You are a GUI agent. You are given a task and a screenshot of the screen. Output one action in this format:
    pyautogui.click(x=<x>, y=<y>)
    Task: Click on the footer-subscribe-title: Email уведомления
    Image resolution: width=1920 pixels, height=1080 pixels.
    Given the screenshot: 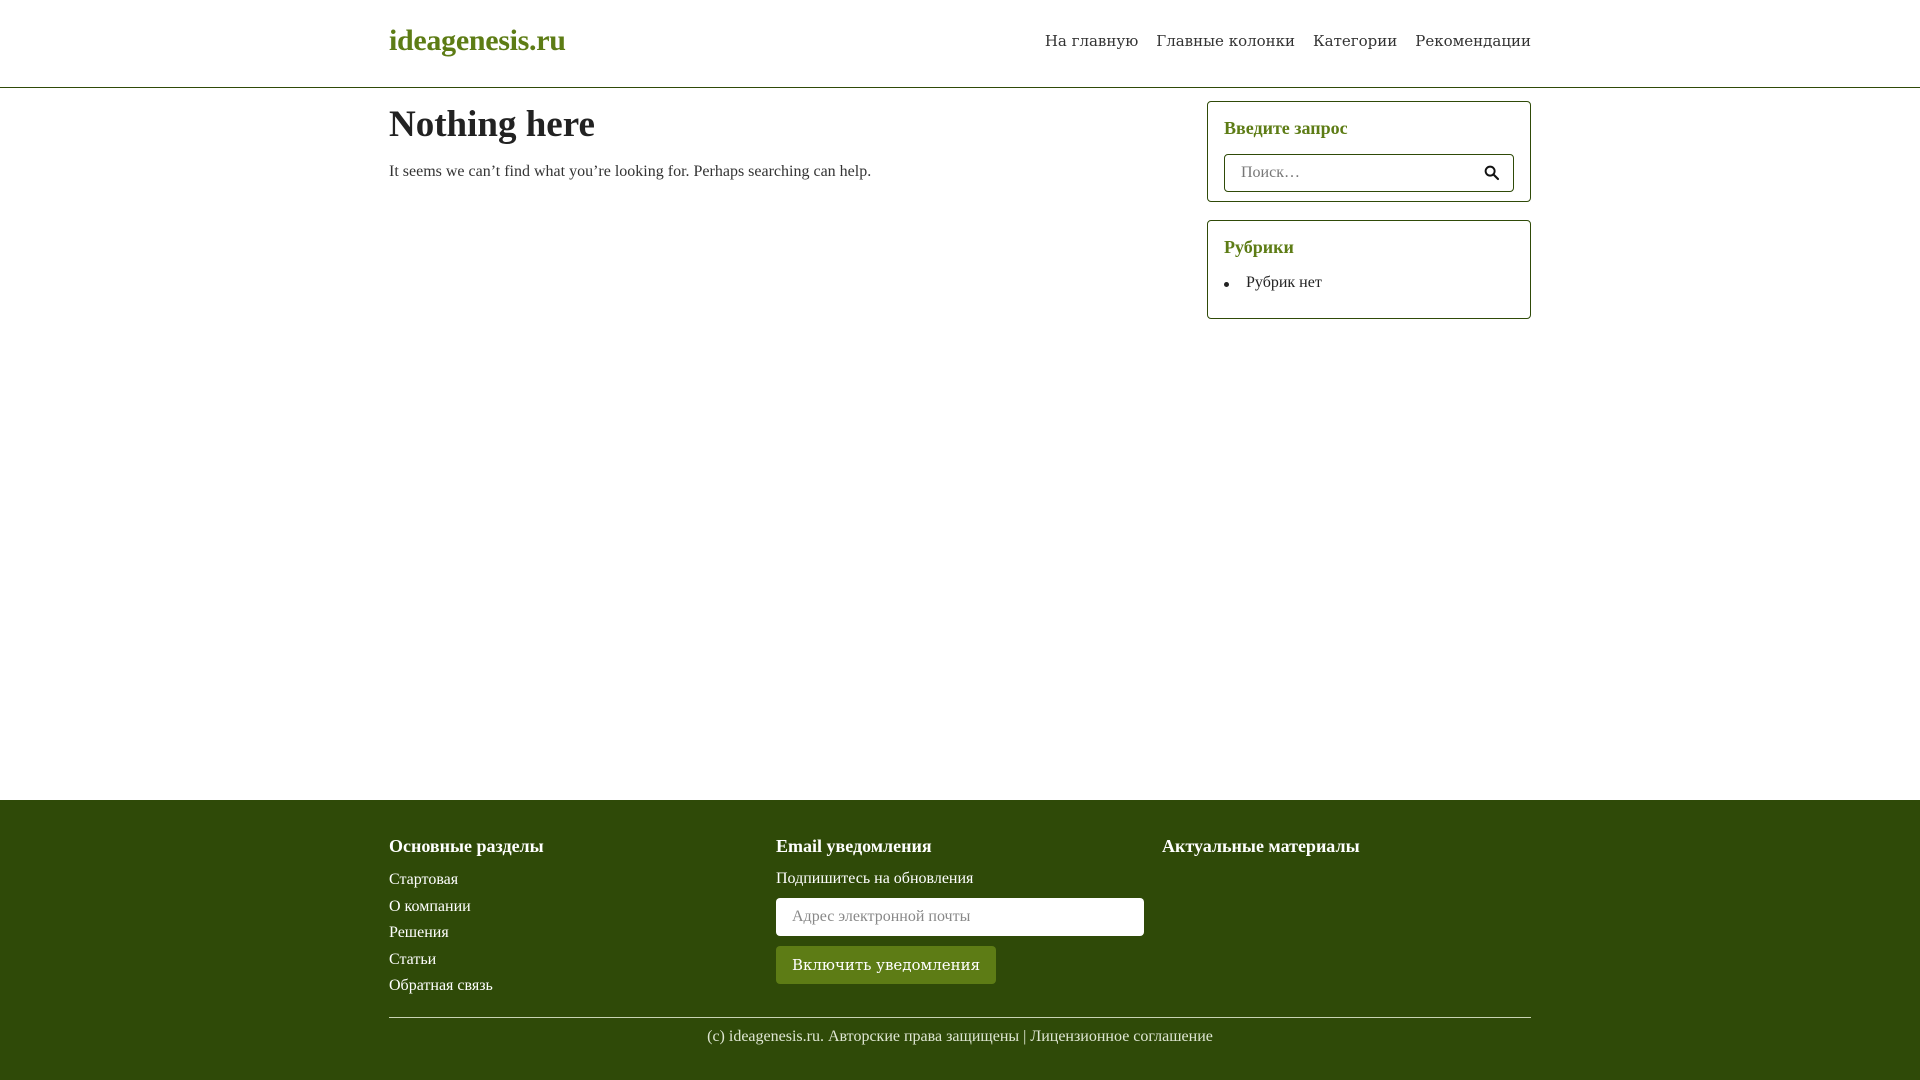 What is the action you would take?
    pyautogui.click(x=854, y=846)
    